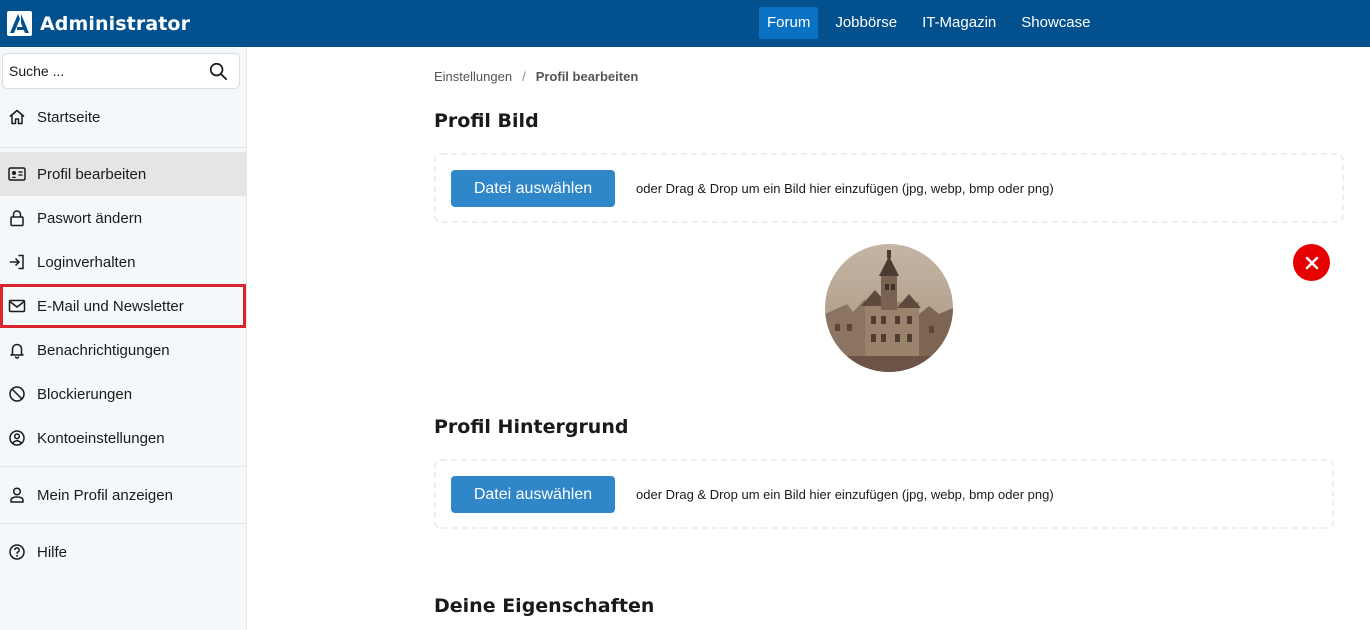 This screenshot has width=1370, height=630. What do you see at coordinates (123, 552) in the screenshot?
I see `sidebar-item-hilfe: Hilfe` at bounding box center [123, 552].